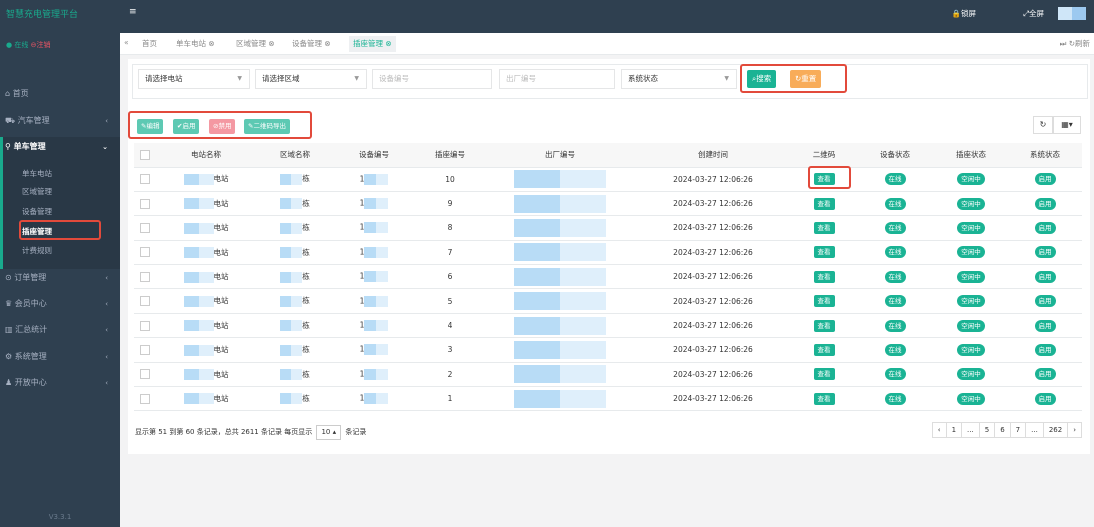 Image resolution: width=1094 pixels, height=527 pixels. I want to click on col-socket-status: 插座状态, so click(971, 155).